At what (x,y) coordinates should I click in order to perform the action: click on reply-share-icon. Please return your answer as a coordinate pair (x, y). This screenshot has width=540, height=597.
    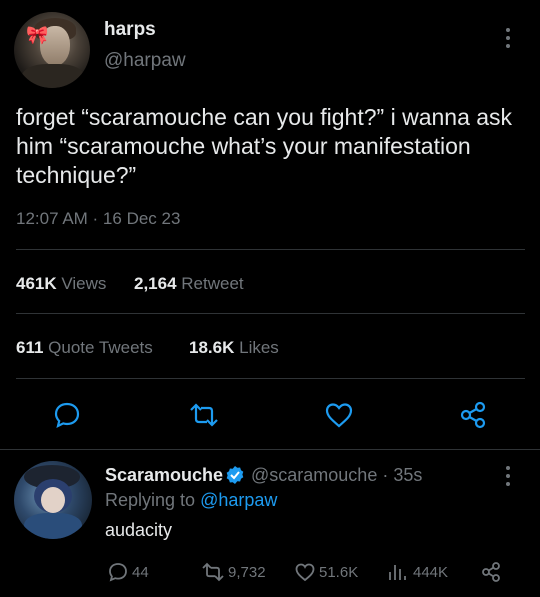
    Looking at the image, I should click on (492, 572).